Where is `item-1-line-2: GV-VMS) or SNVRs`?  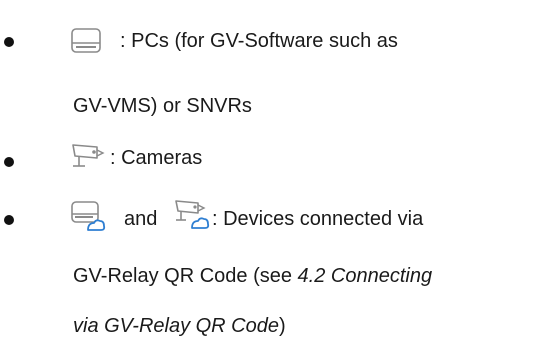
item-1-line-2: GV-VMS) or SNVRs is located at coordinates (162, 106).